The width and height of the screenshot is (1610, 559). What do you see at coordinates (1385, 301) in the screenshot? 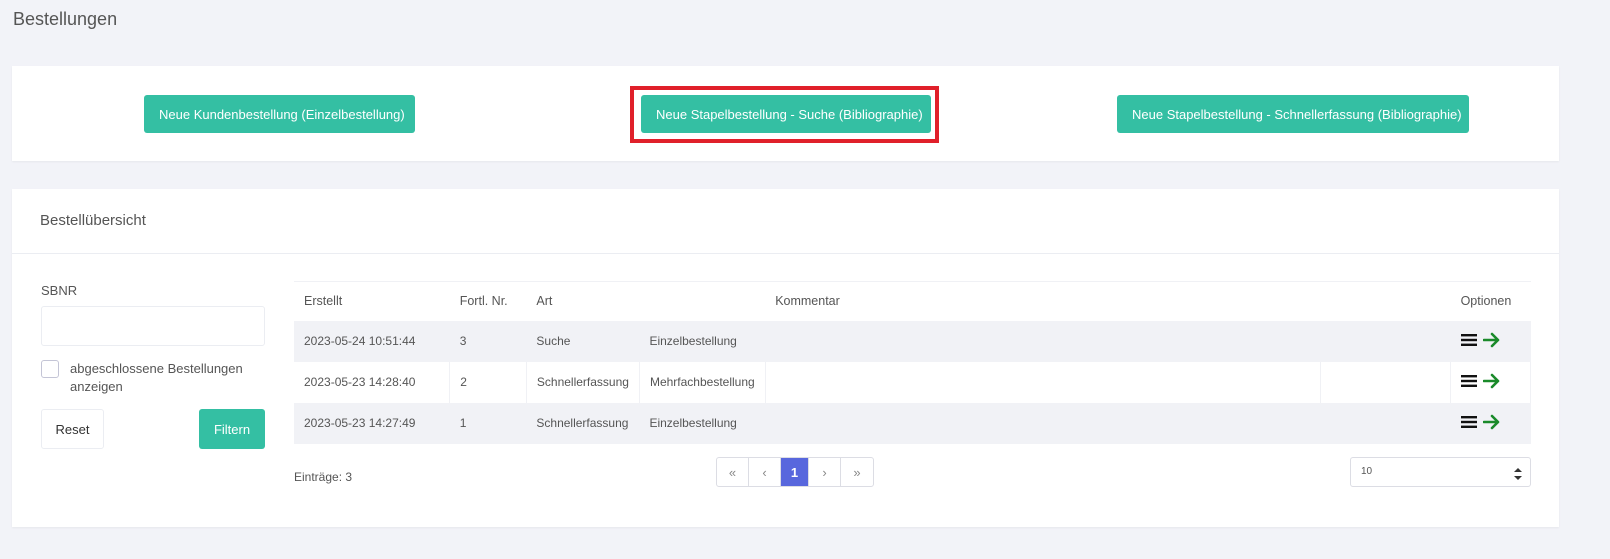
I see `column-header-blank` at bounding box center [1385, 301].